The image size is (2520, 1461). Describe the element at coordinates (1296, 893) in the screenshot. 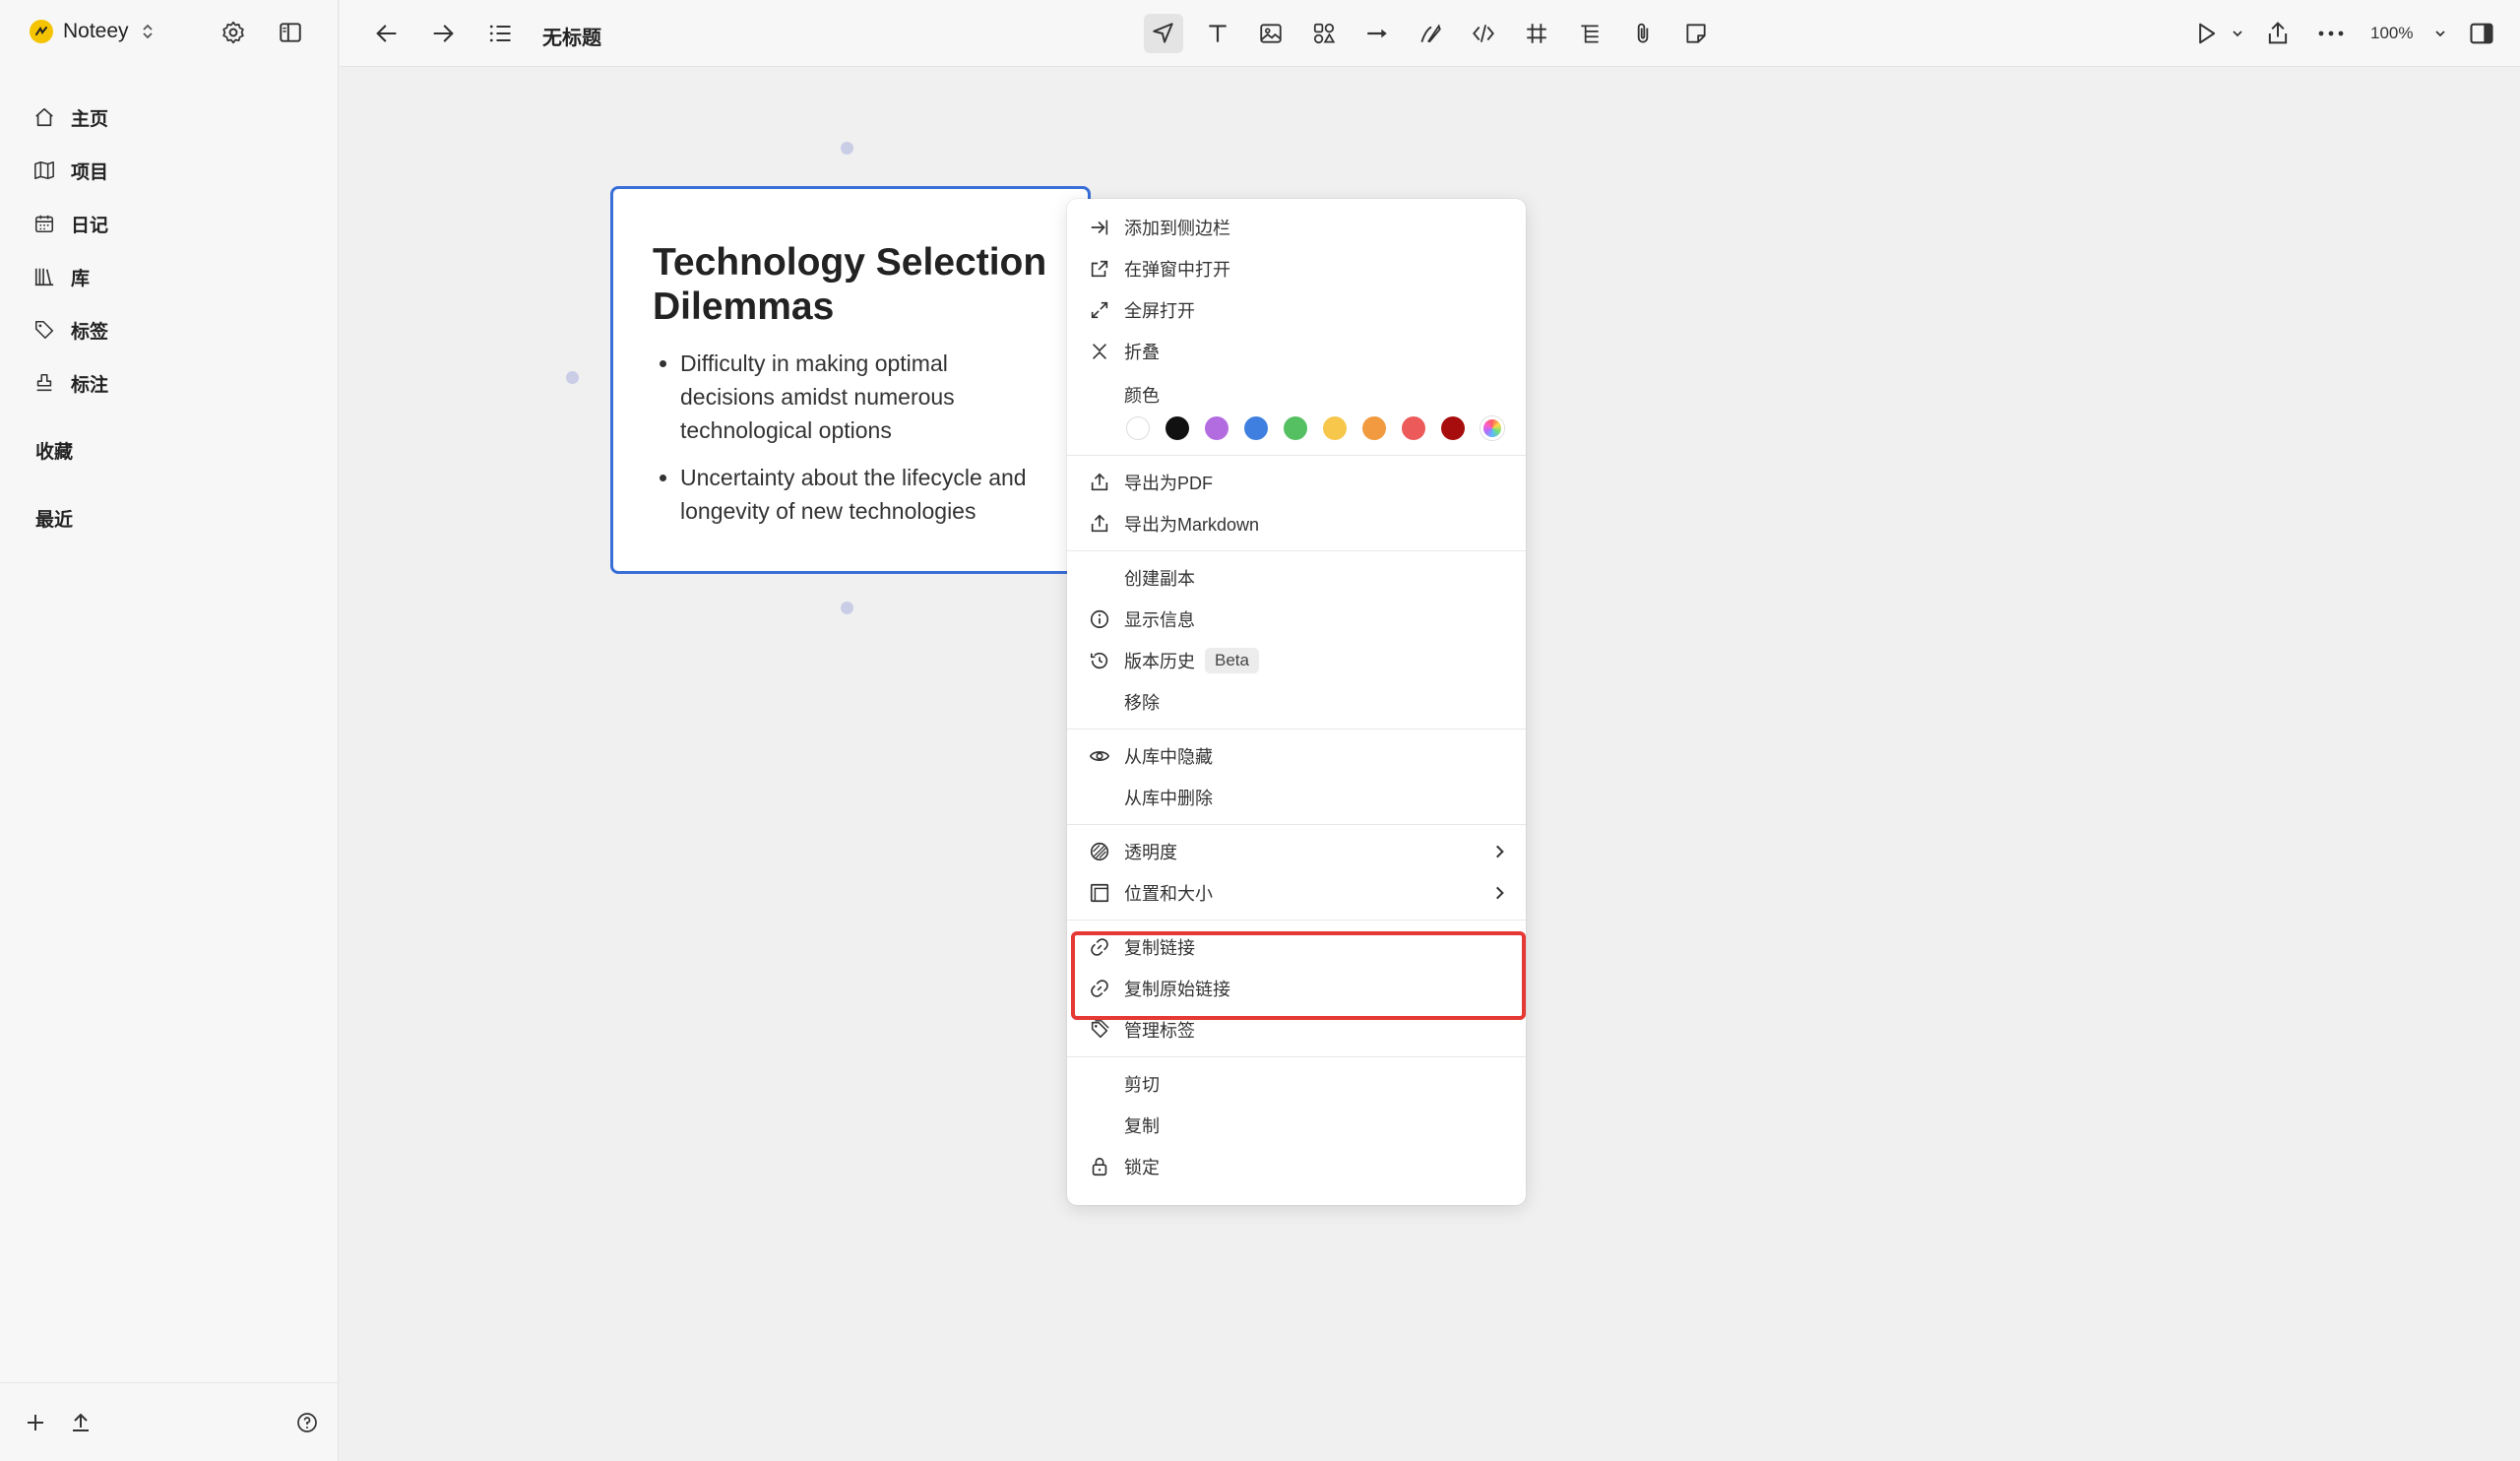

I see `menu-item-position-size: 位置和大小` at that location.